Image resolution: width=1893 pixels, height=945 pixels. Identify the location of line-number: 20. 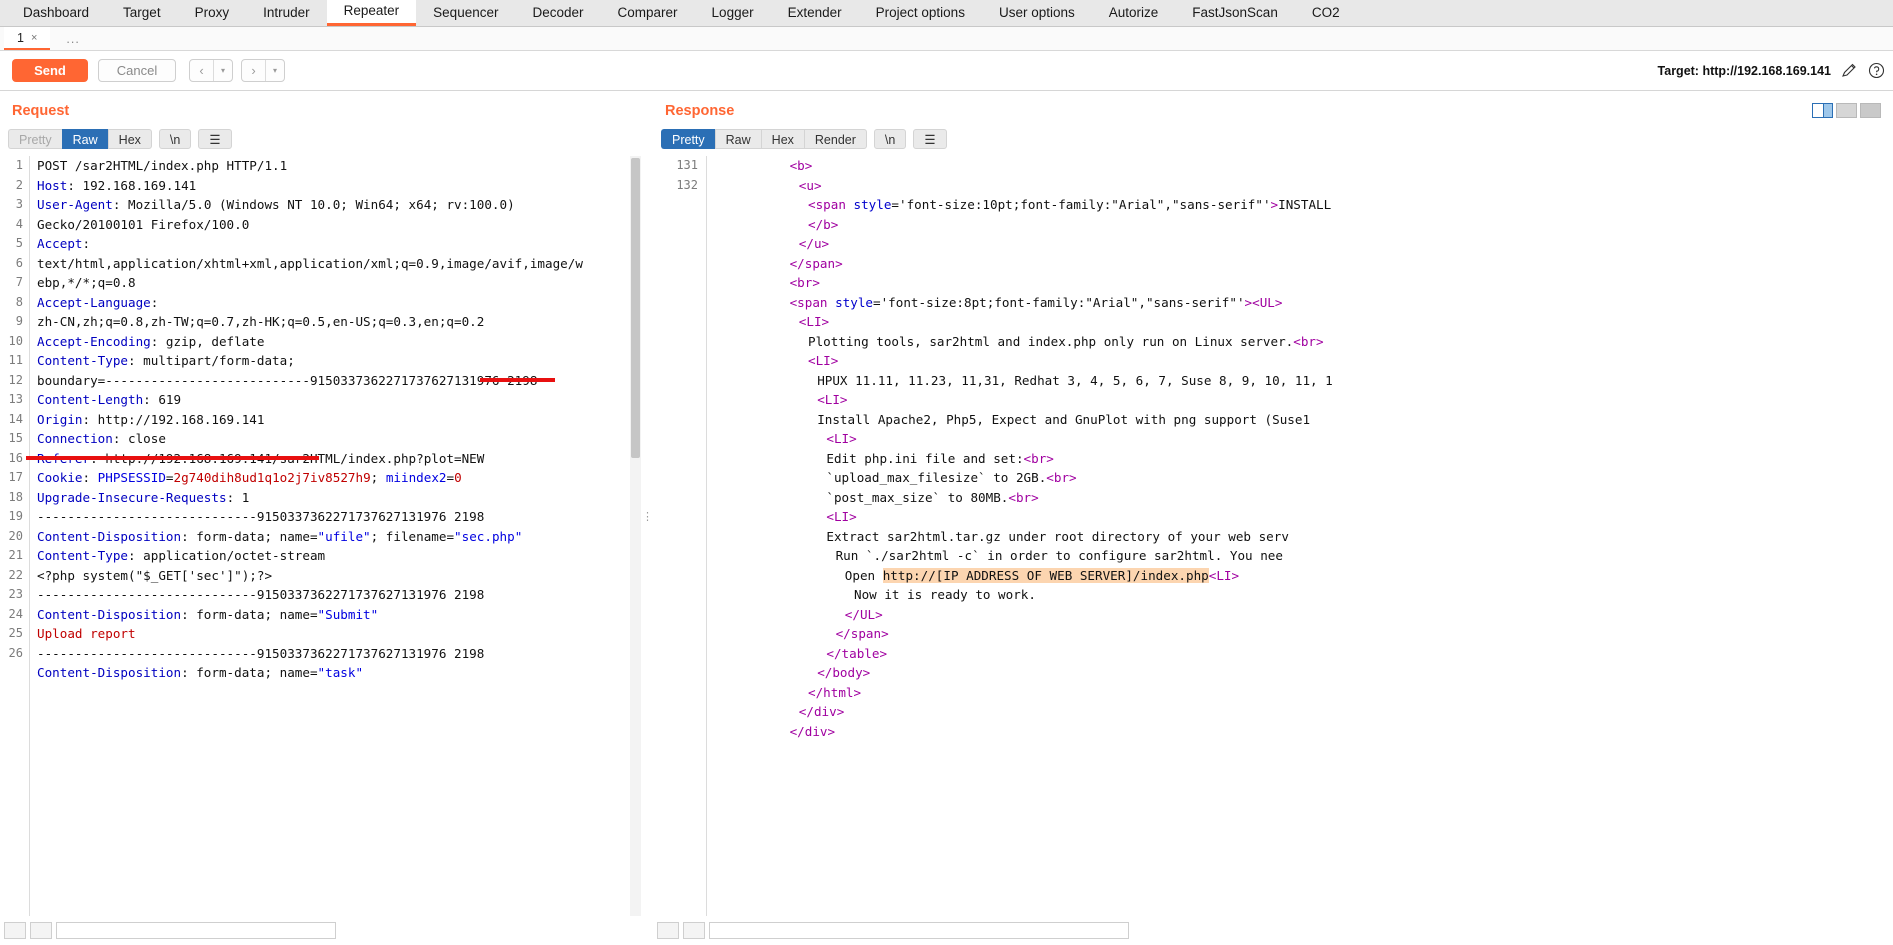
(15, 535).